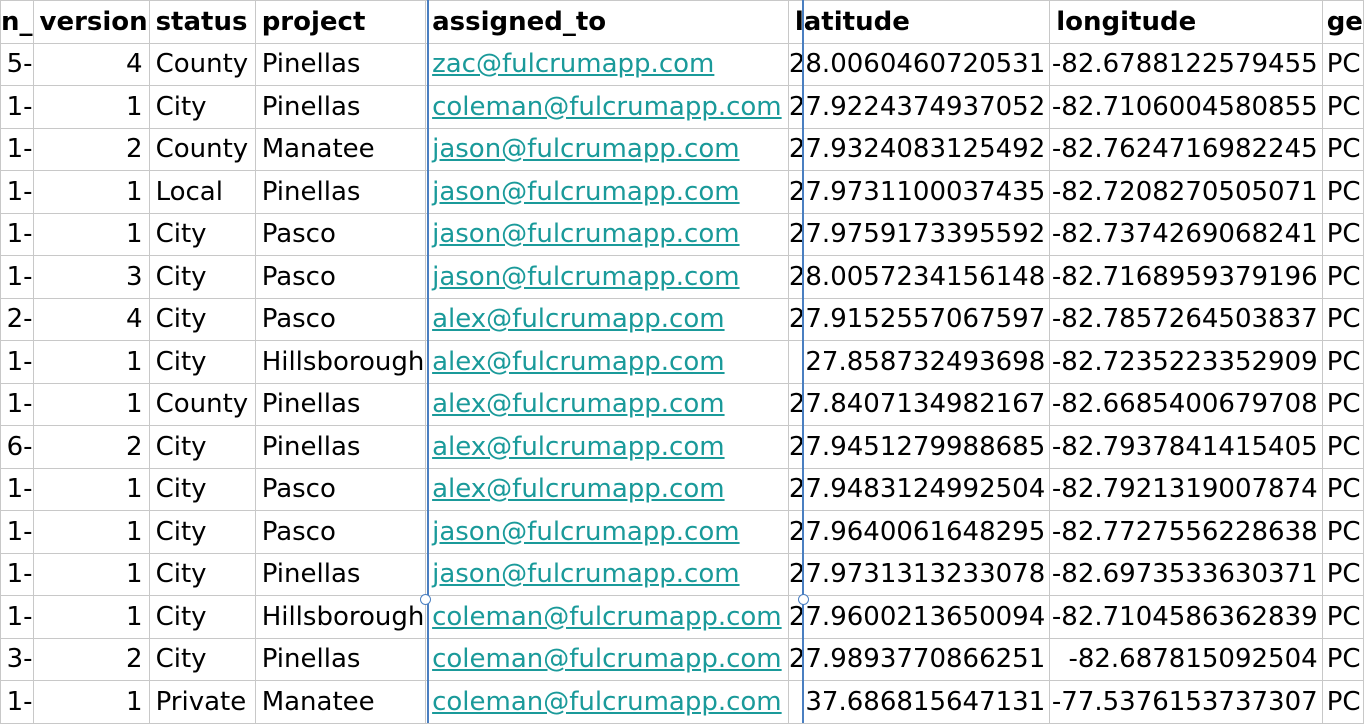  Describe the element at coordinates (919, 447) in the screenshot. I see `cell-latitude: 27.9451279988685` at that location.